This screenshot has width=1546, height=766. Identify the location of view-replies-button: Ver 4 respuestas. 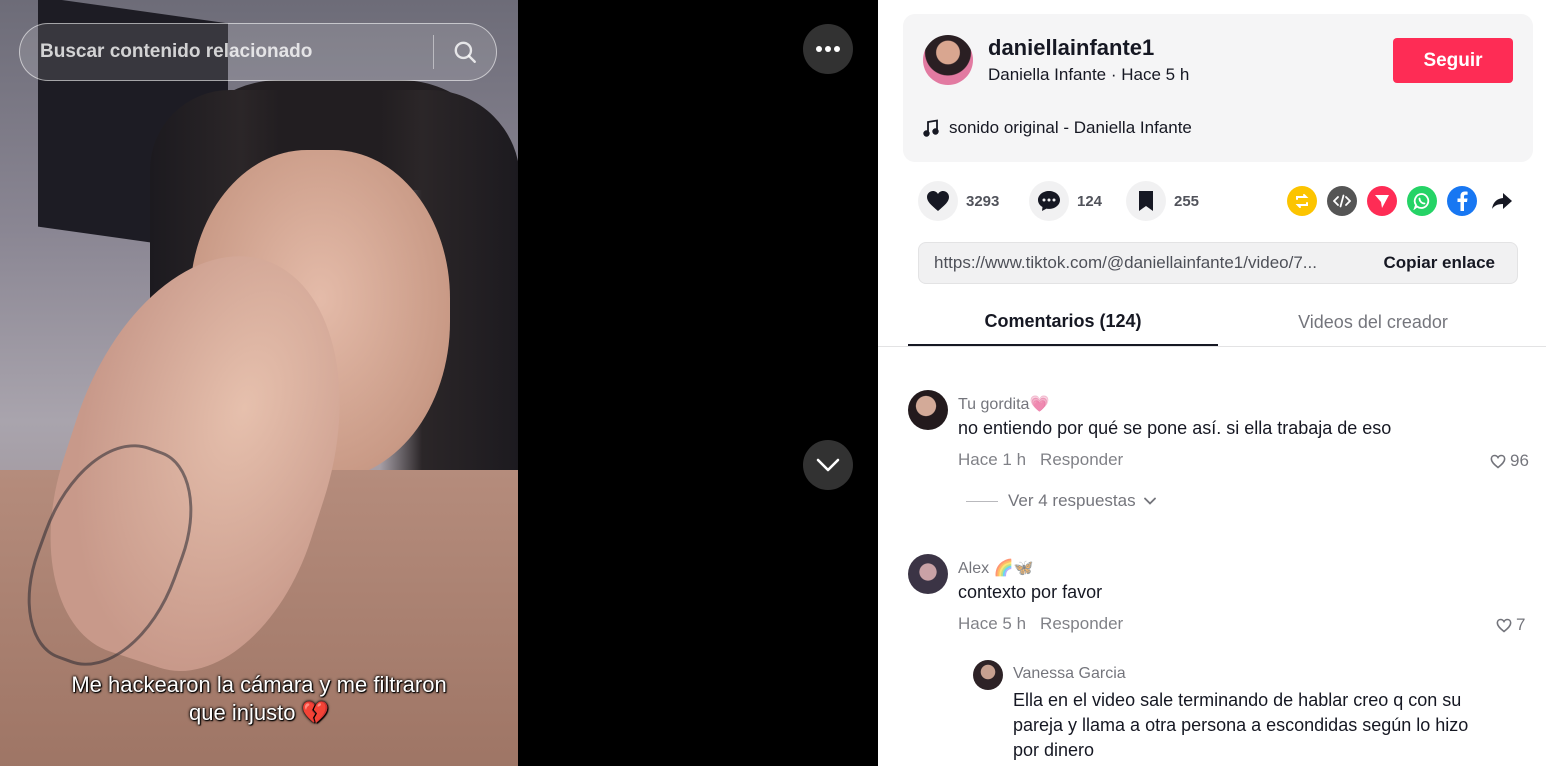
(1061, 501).